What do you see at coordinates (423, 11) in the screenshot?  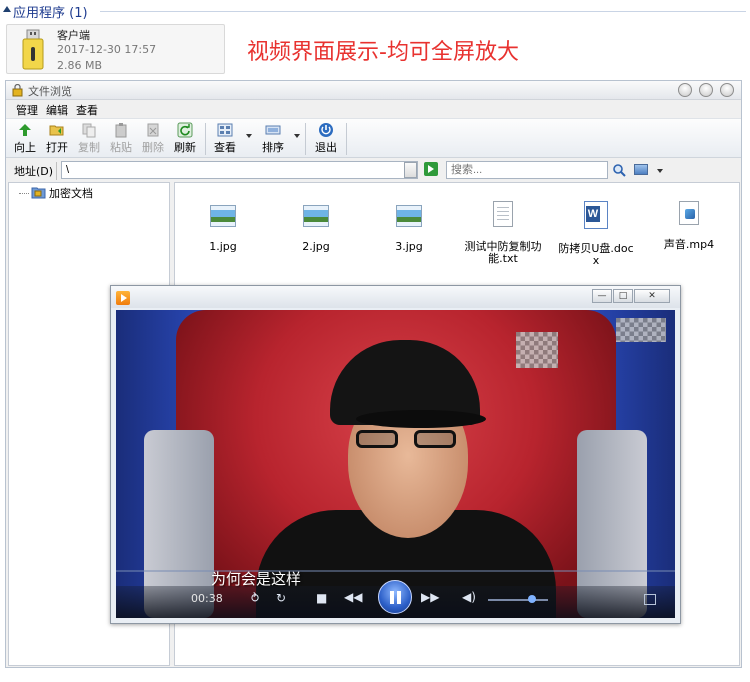 I see `section-divider` at bounding box center [423, 11].